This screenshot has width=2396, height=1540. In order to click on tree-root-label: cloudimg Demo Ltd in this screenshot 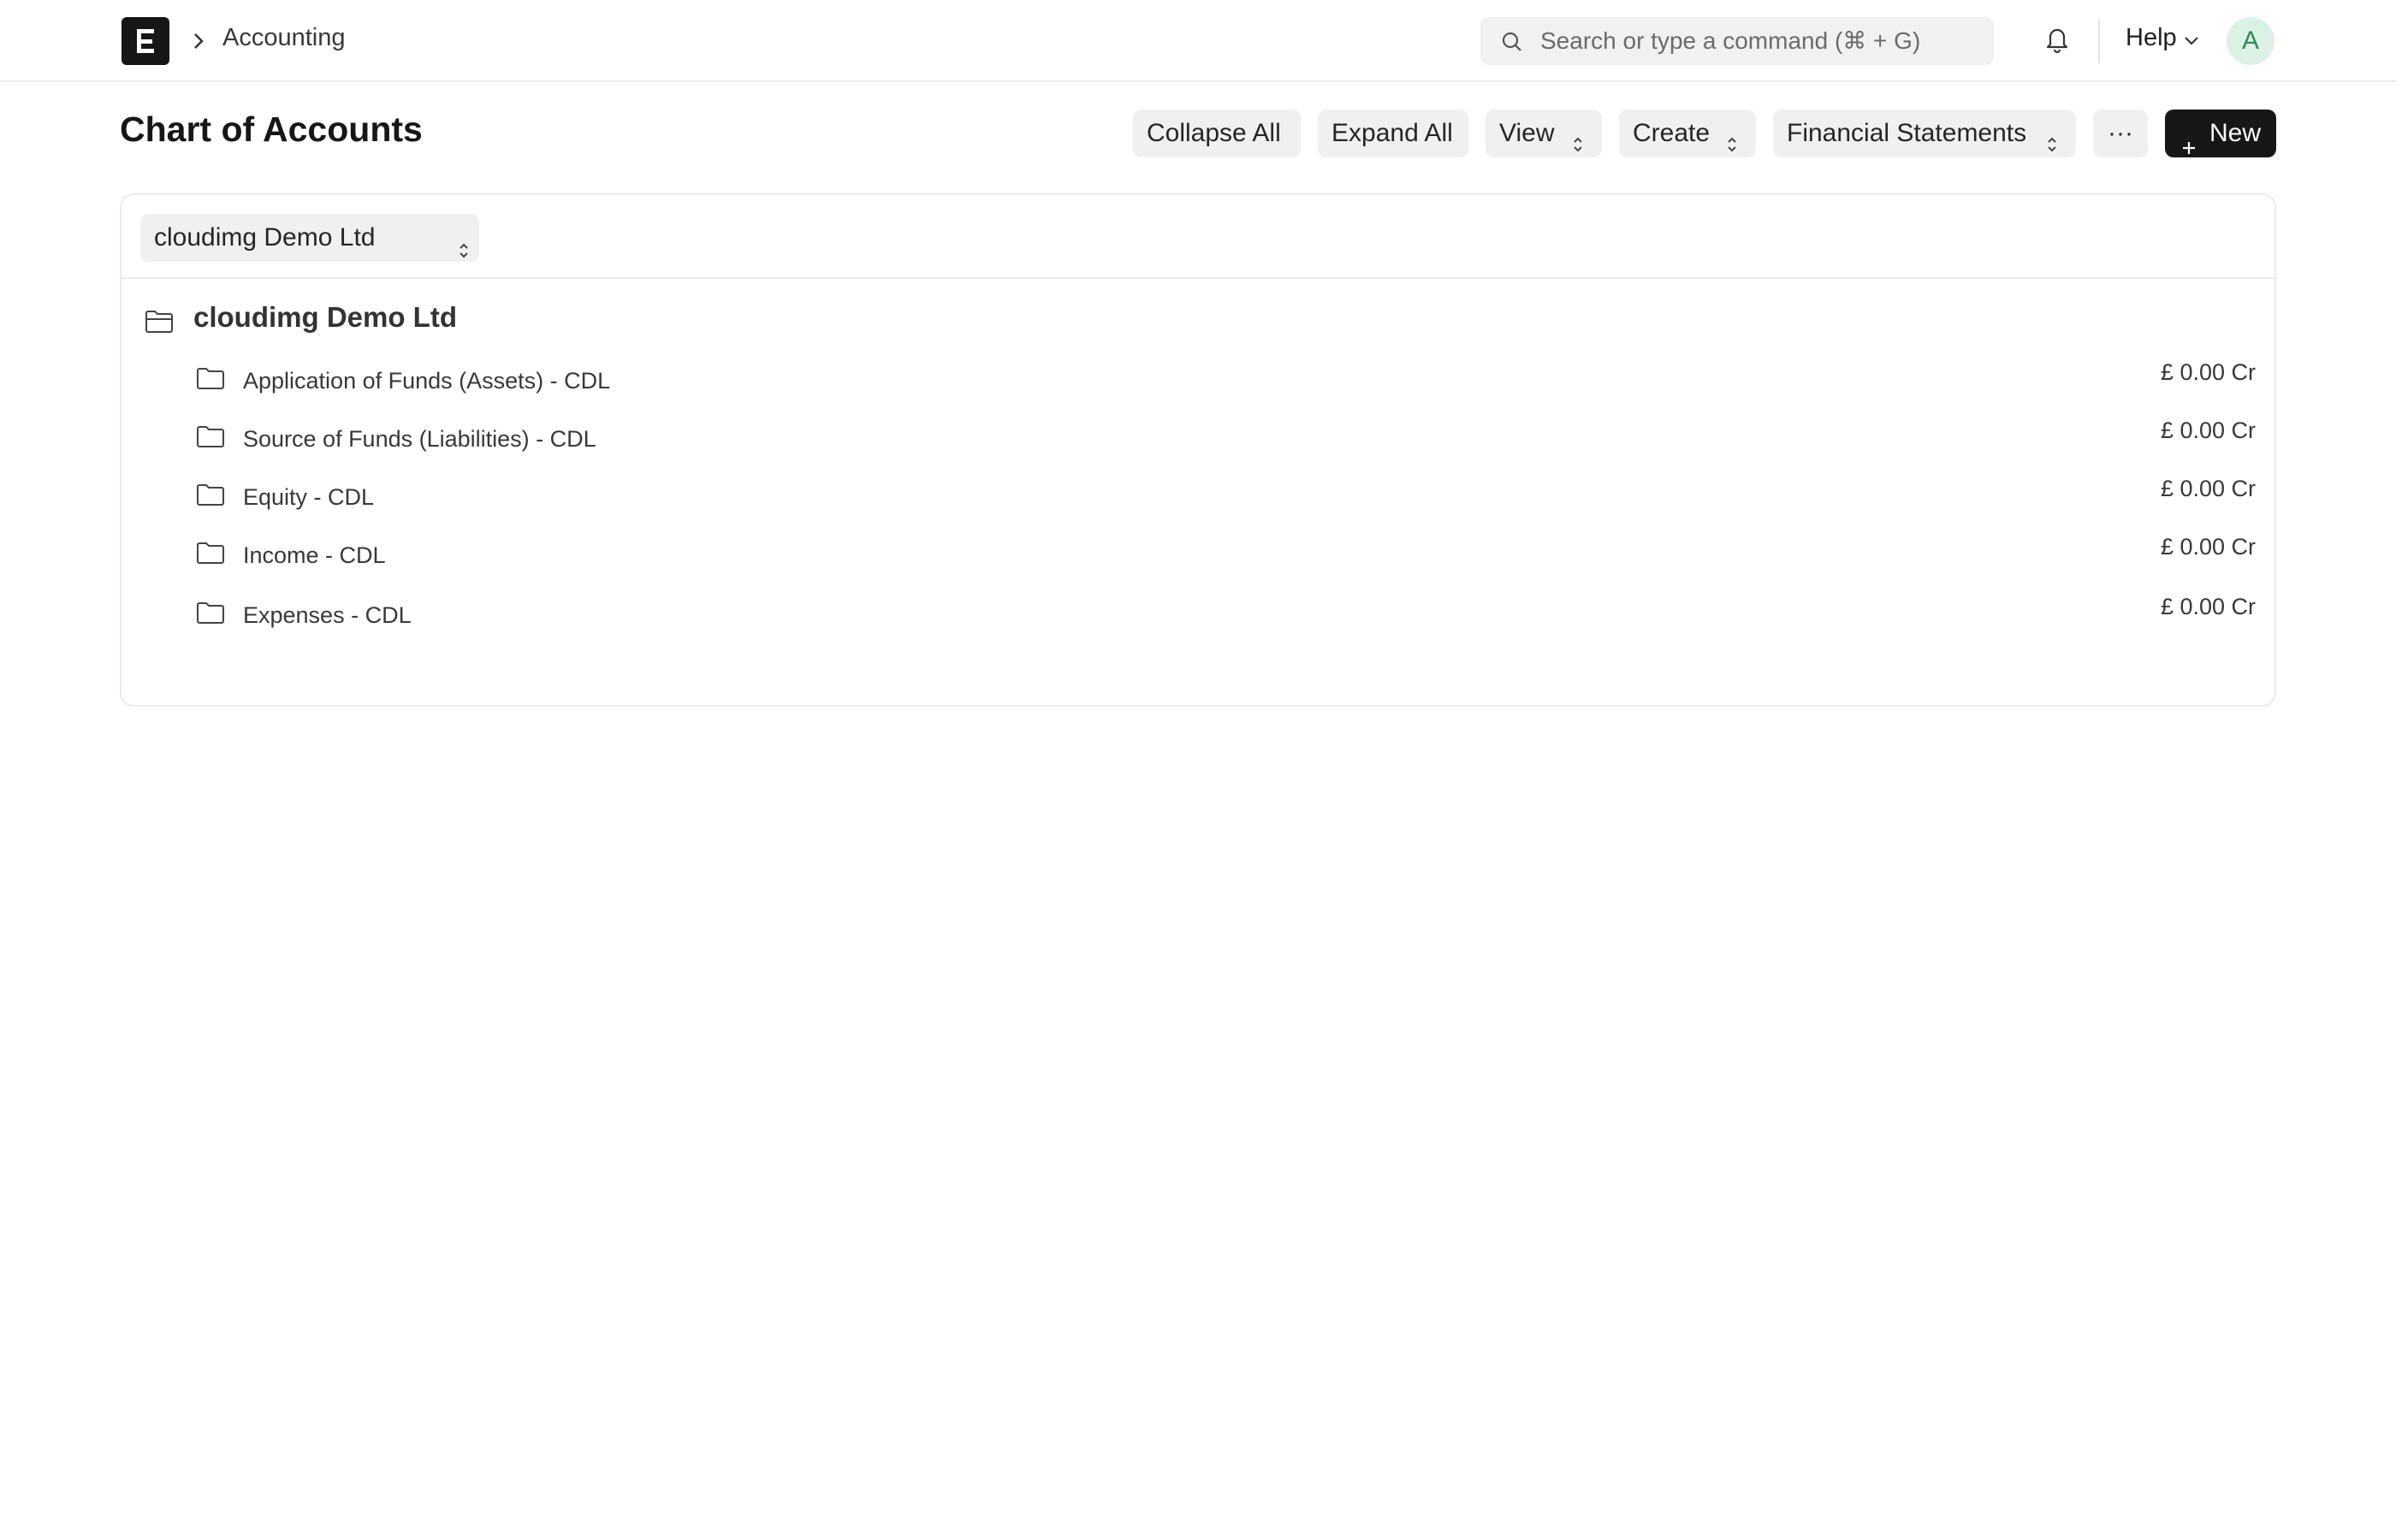, I will do `click(325, 317)`.